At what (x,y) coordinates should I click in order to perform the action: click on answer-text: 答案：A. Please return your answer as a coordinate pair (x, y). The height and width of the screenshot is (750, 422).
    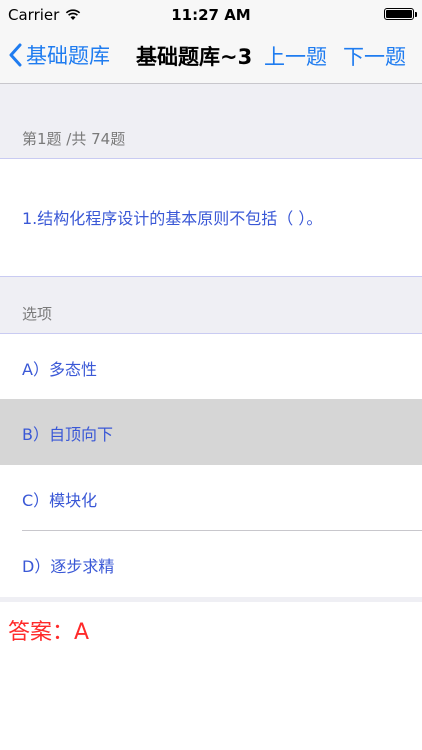
    Looking at the image, I should click on (49, 632).